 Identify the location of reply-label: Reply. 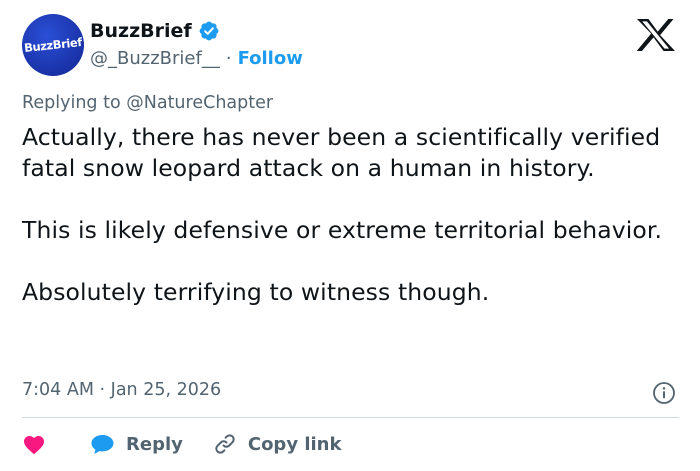
(154, 444).